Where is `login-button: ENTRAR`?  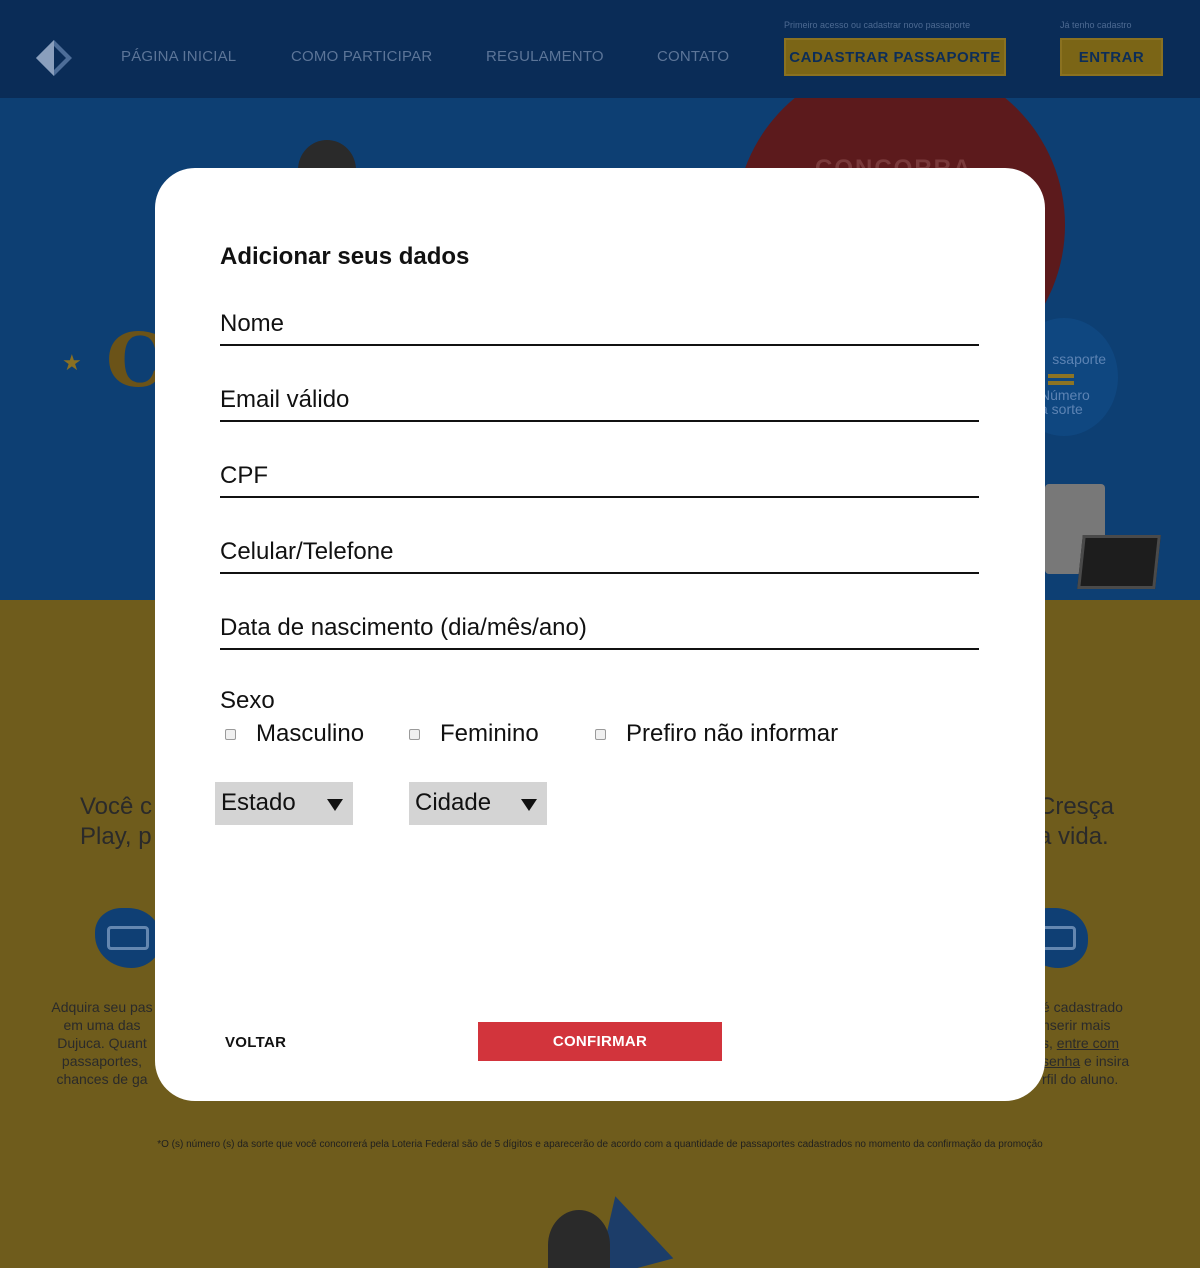
login-button: ENTRAR is located at coordinates (1111, 57).